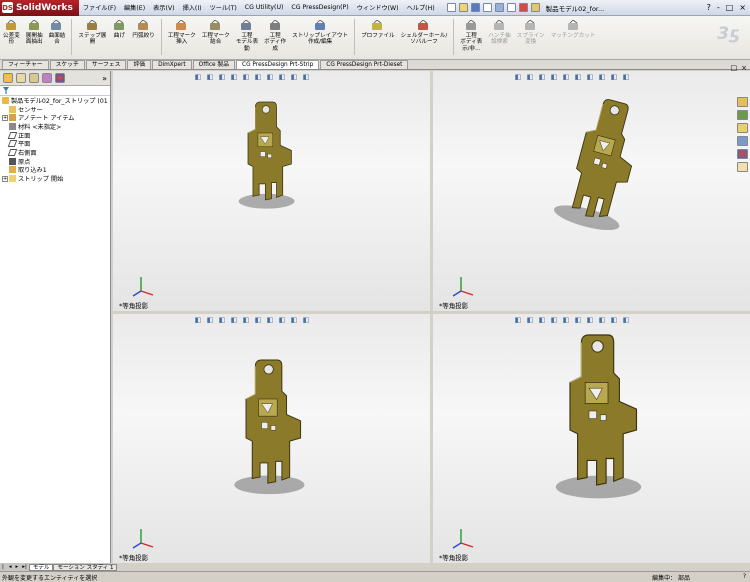 The width and height of the screenshot is (750, 582). I want to click on status-help-icon: ?, so click(744, 576).